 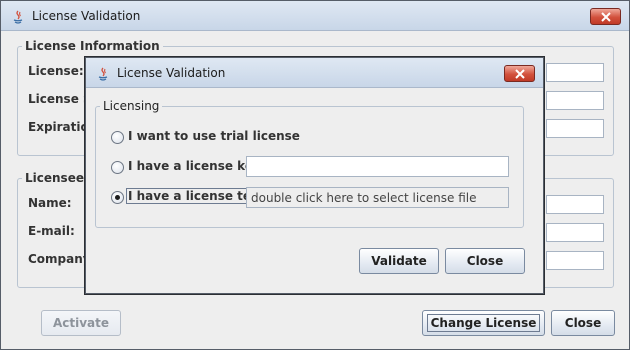 What do you see at coordinates (575, 128) in the screenshot?
I see `expiration-field` at bounding box center [575, 128].